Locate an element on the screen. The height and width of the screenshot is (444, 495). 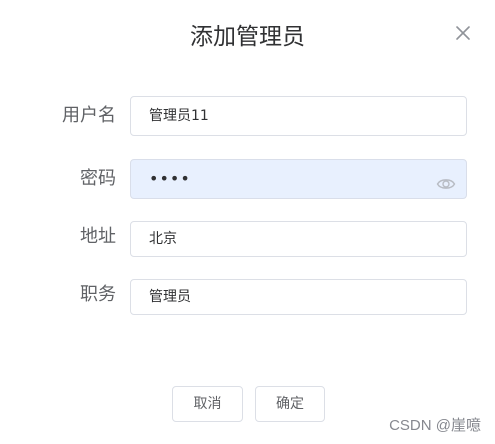
position-value: 管理员 is located at coordinates (170, 297).